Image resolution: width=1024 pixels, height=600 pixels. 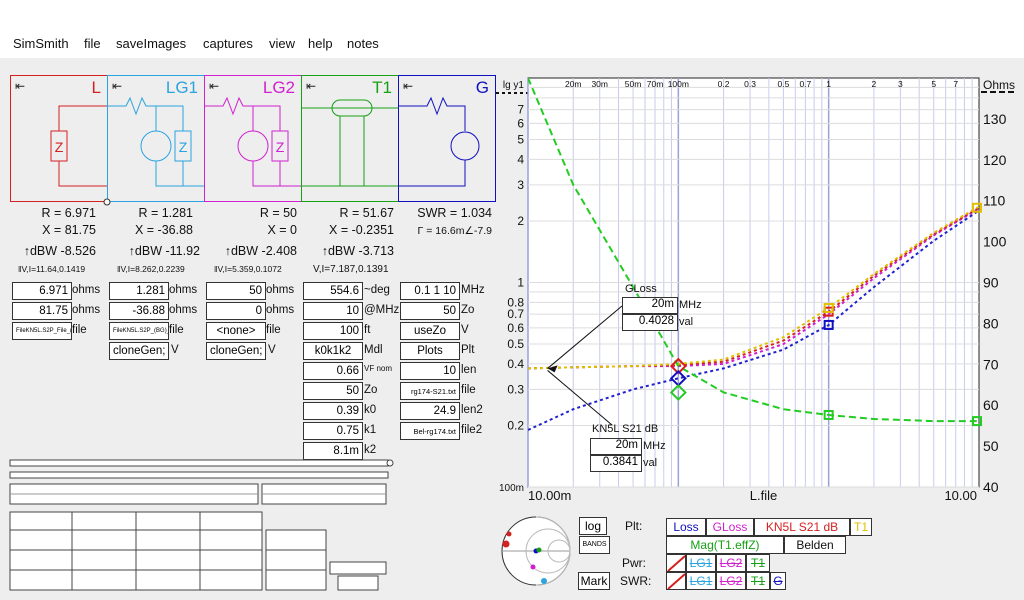 I want to click on node-handle-icon, so click(x=107, y=202).